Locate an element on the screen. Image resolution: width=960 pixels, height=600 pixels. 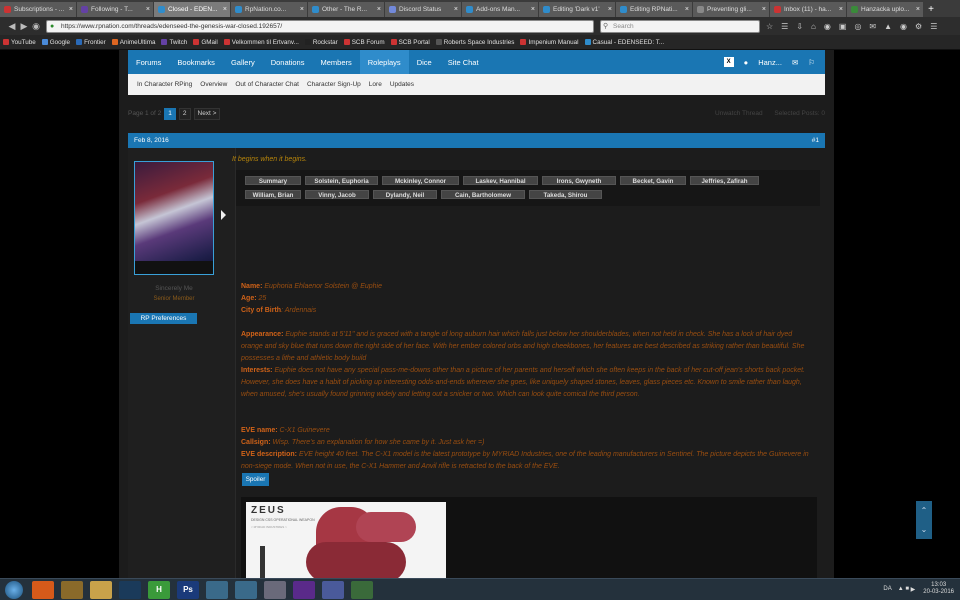
nav-gallery: Gallery is located at coordinates (243, 62).